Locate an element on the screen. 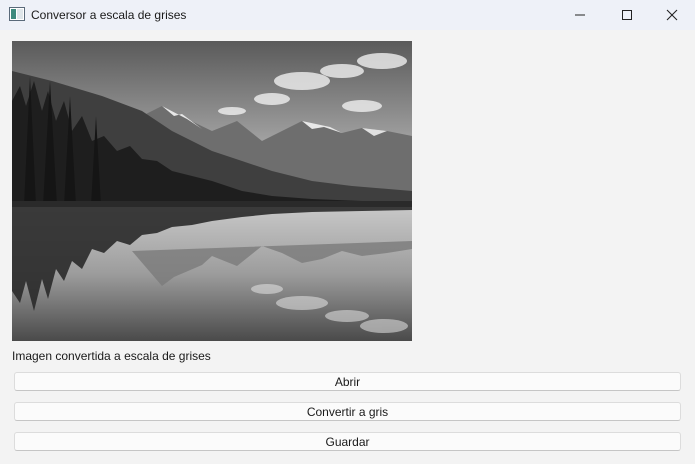 The width and height of the screenshot is (695, 464). minimize-button is located at coordinates (580, 15).